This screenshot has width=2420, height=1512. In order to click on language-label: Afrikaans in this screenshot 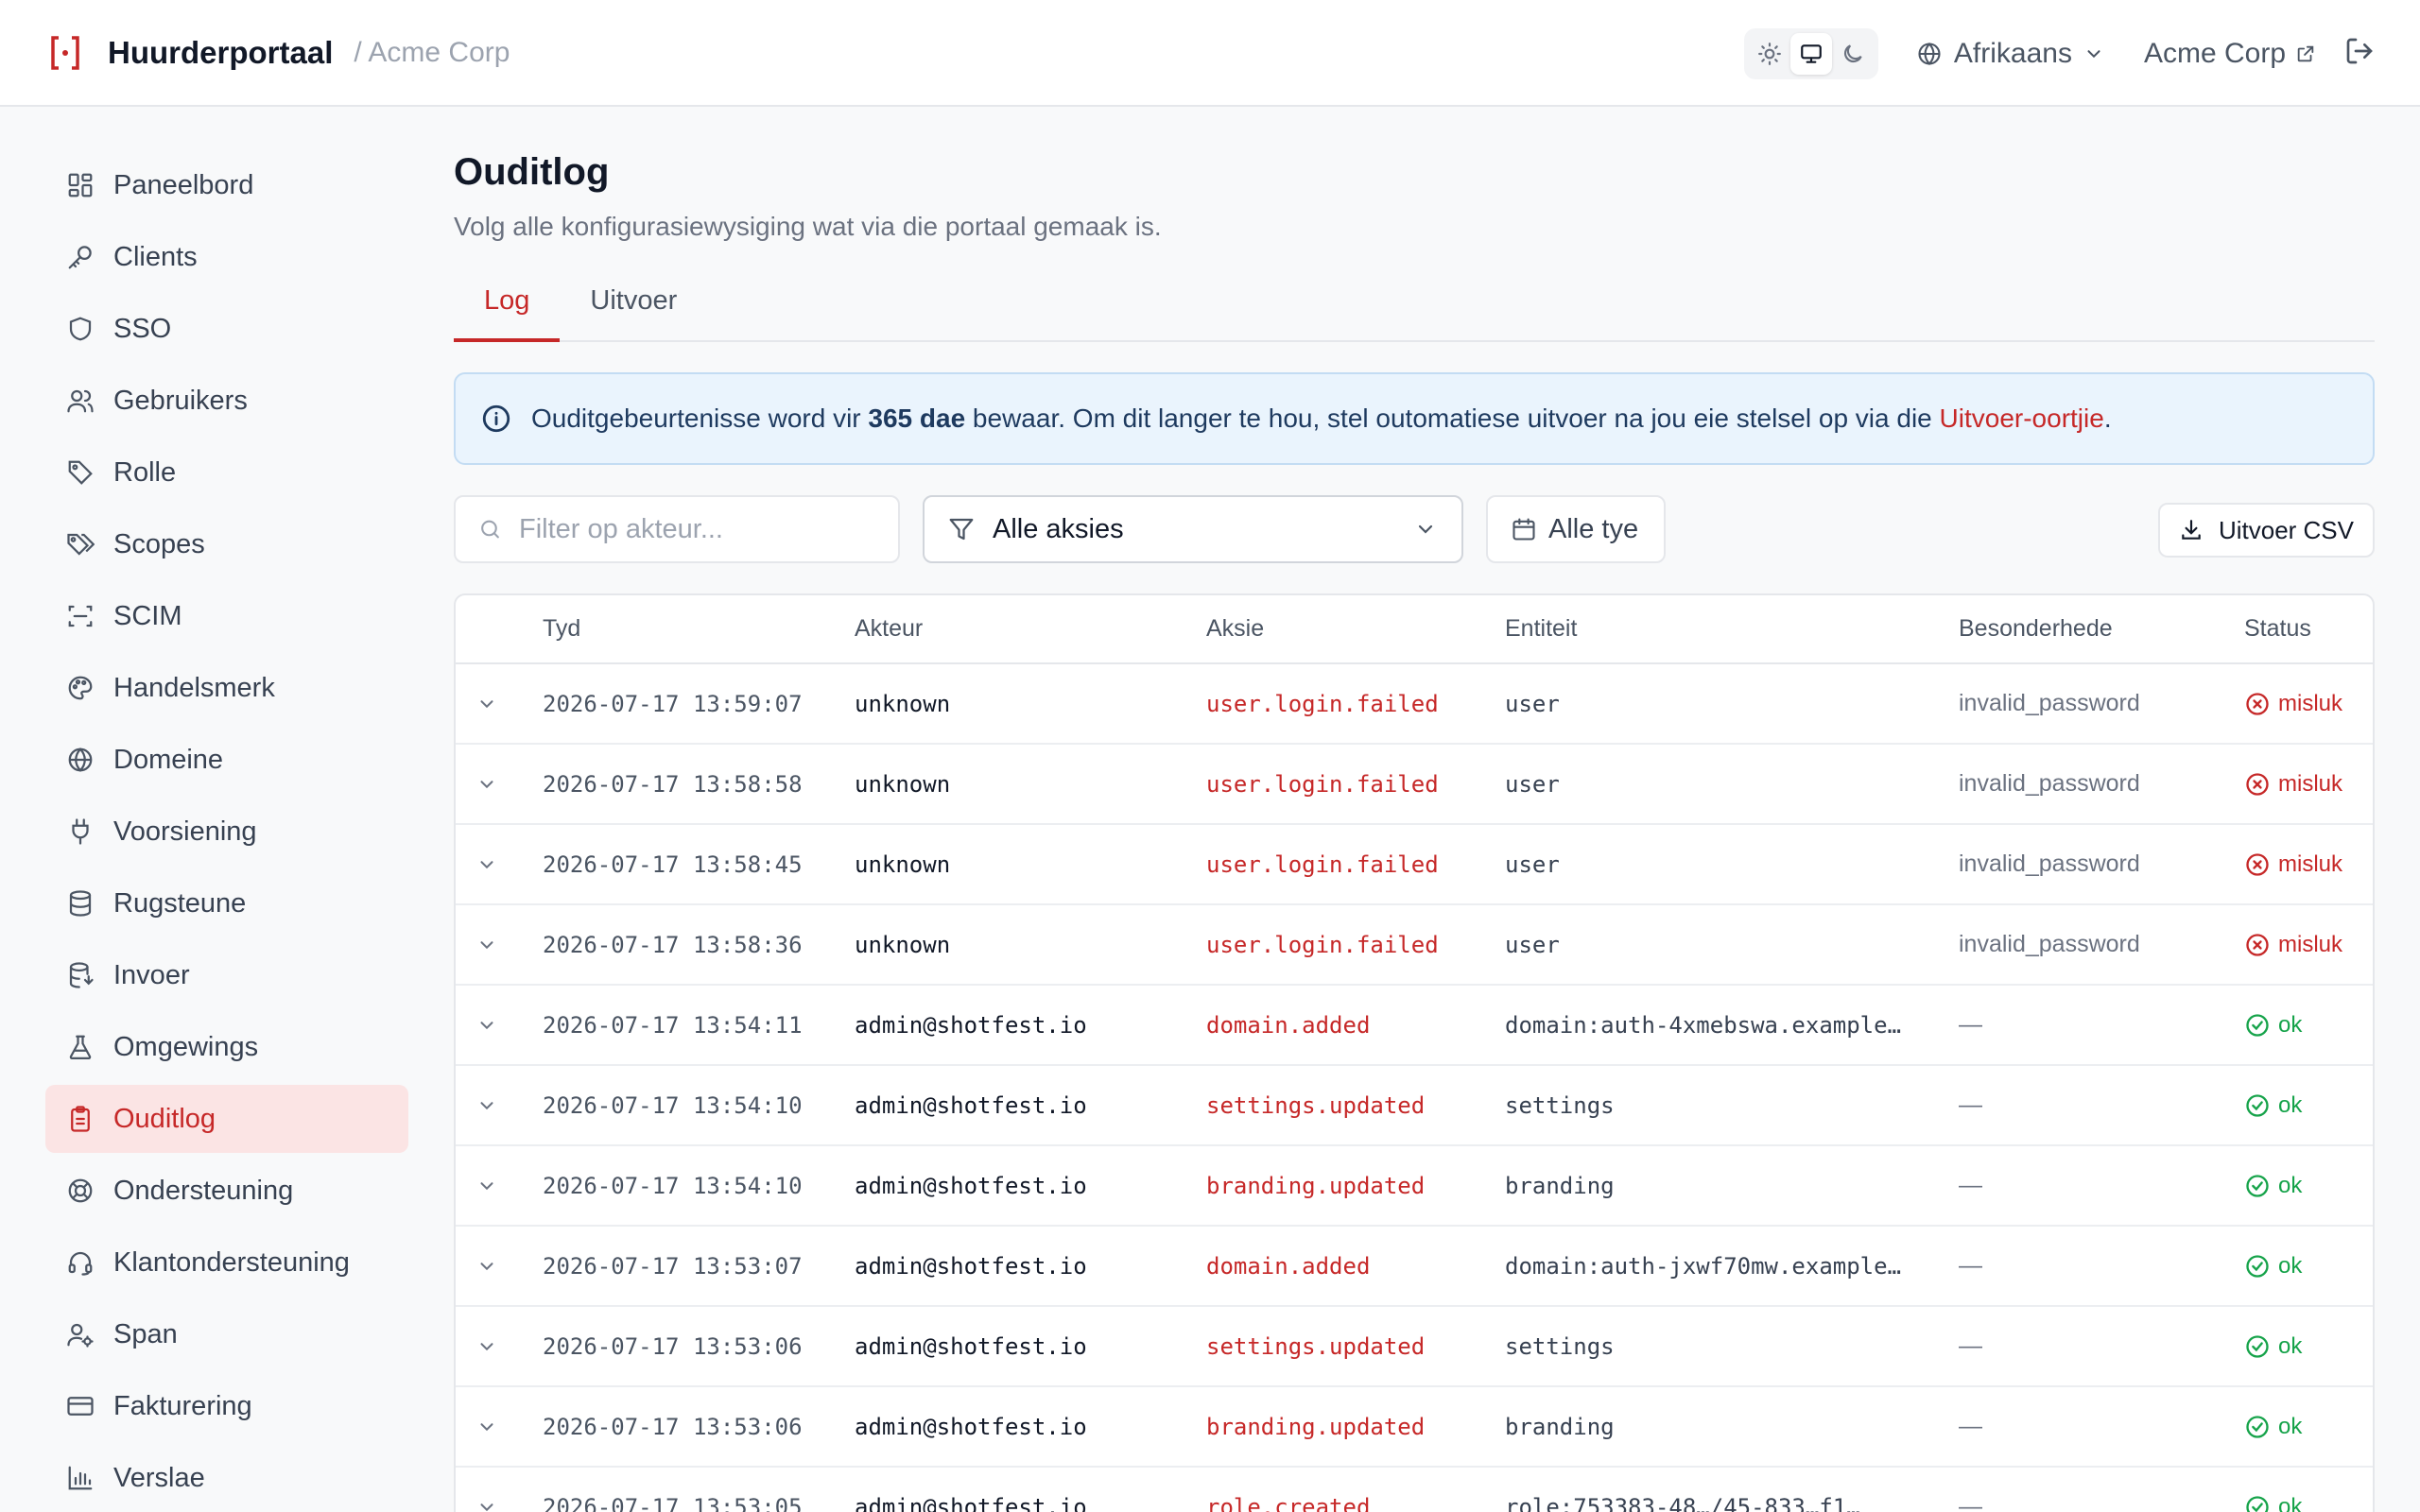, I will do `click(2012, 53)`.